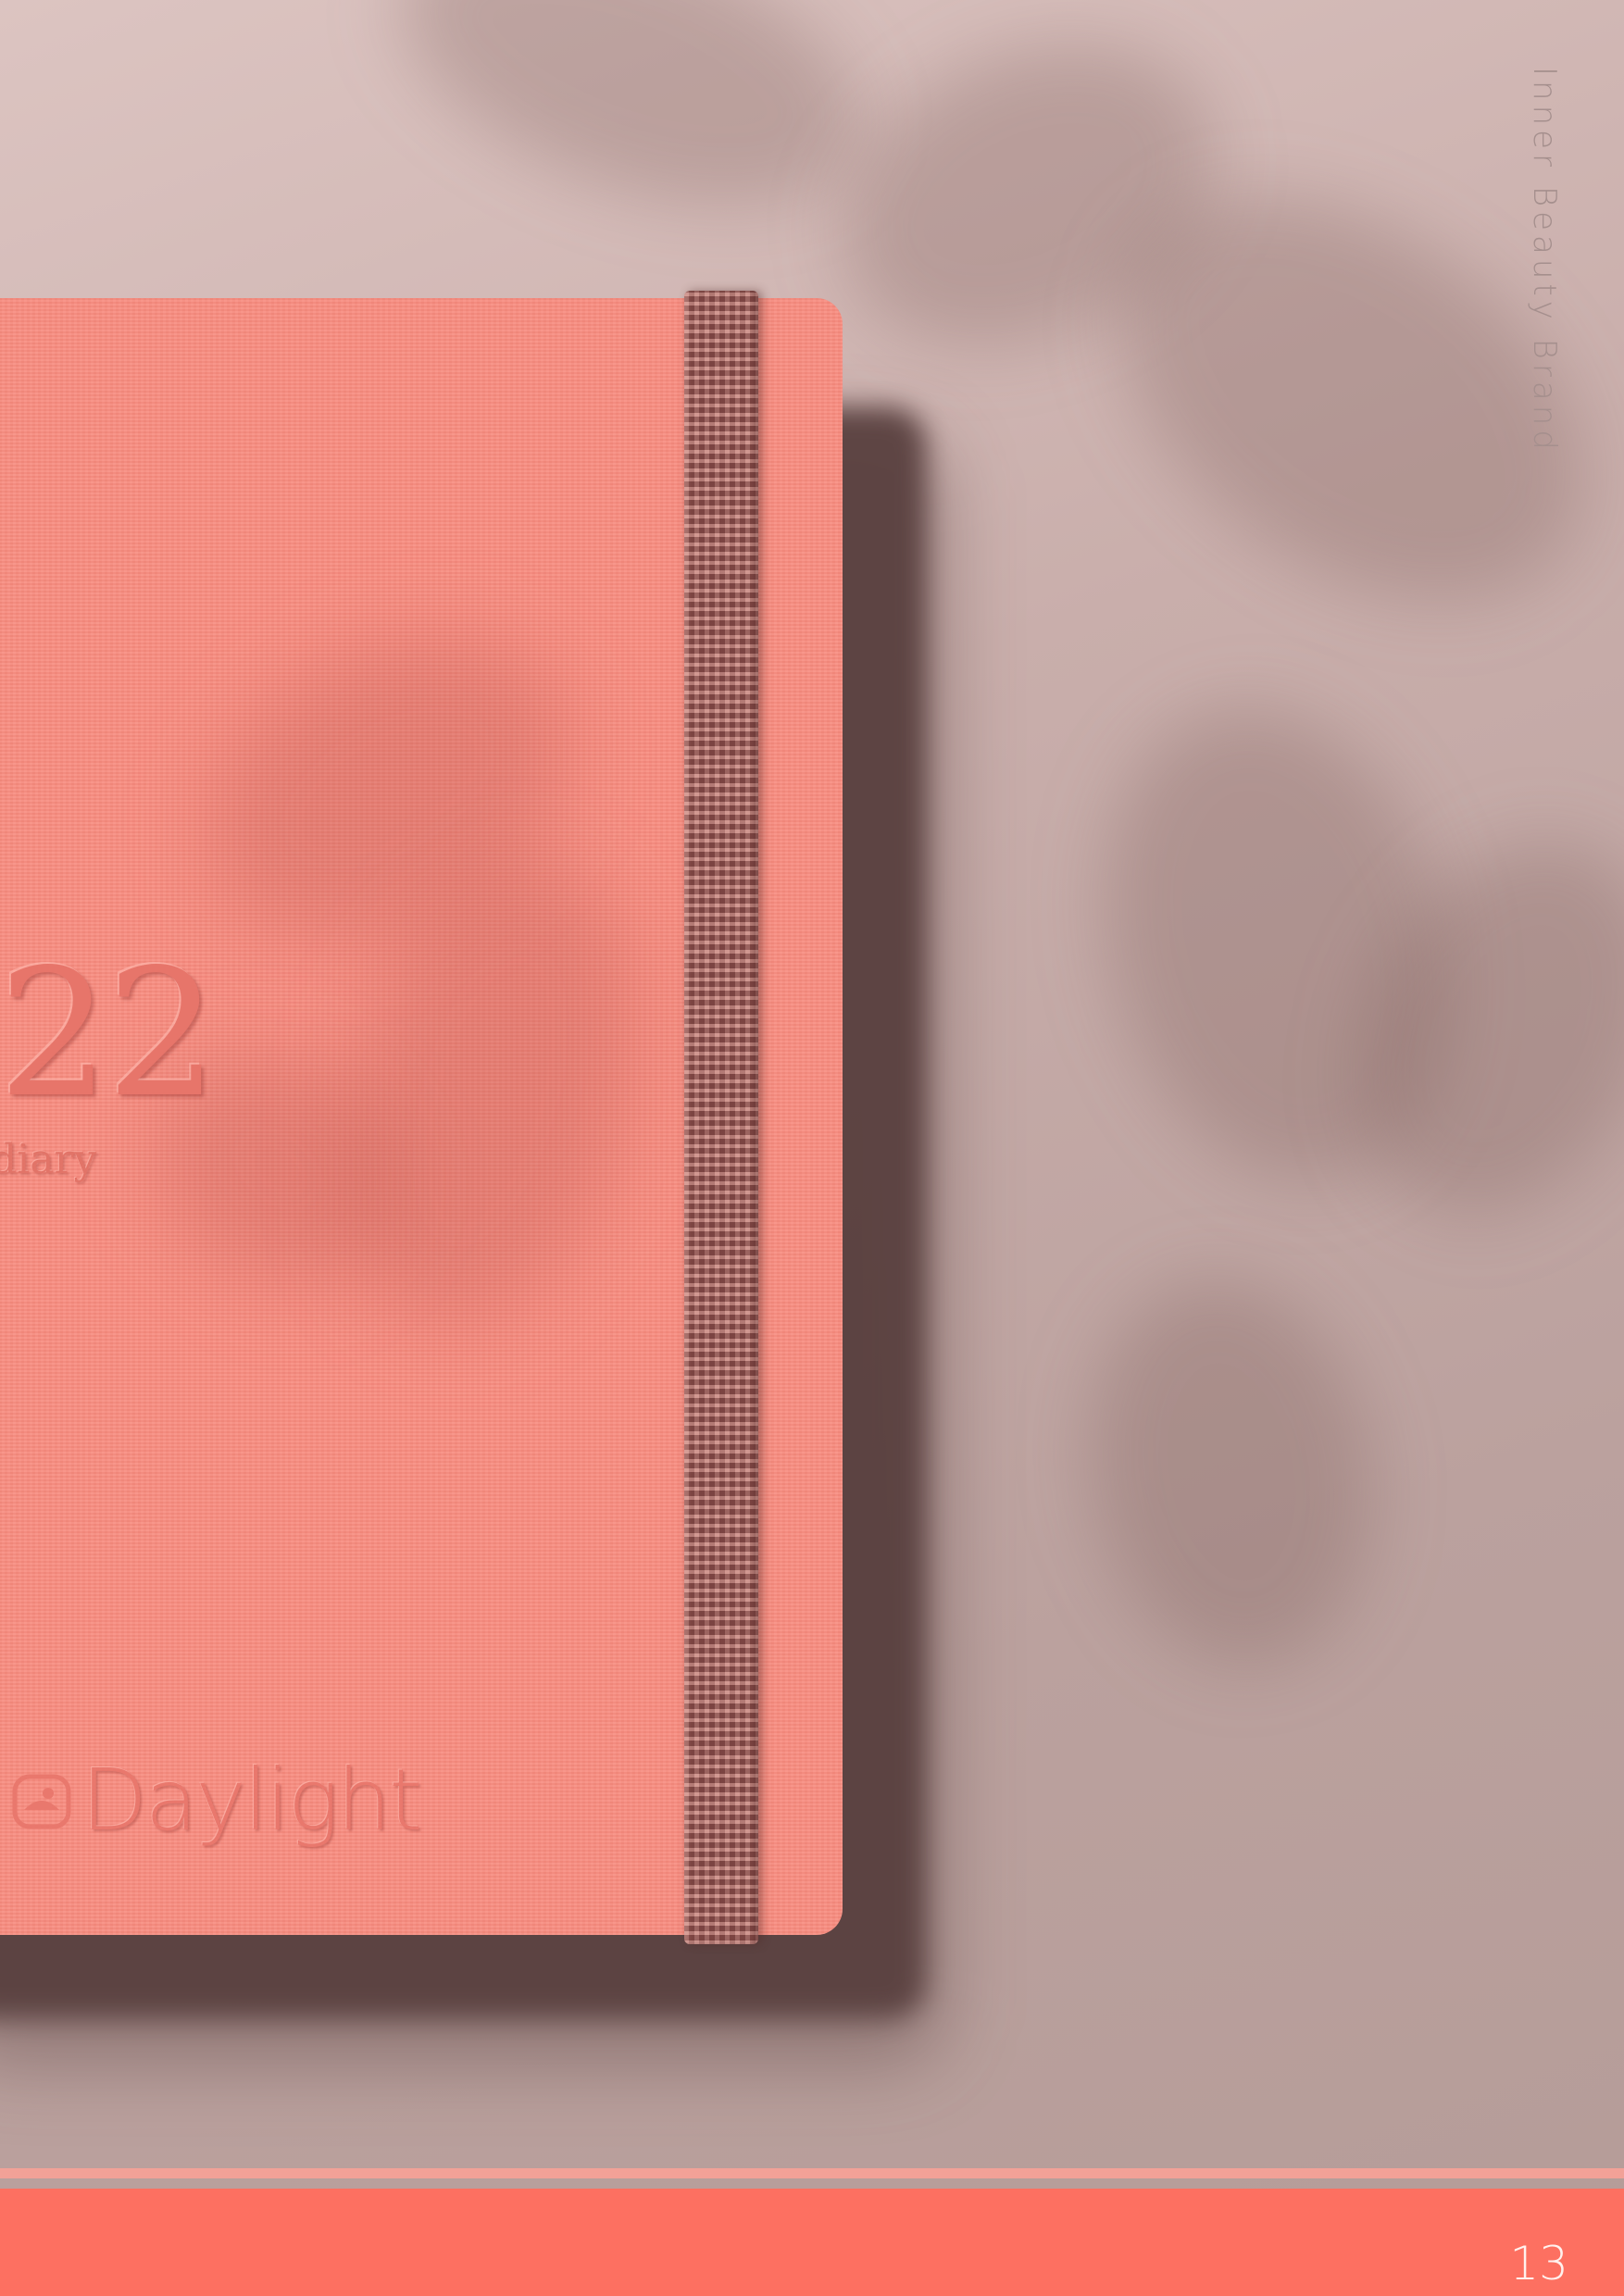  What do you see at coordinates (721, 1117) in the screenshot?
I see `elastic-band` at bounding box center [721, 1117].